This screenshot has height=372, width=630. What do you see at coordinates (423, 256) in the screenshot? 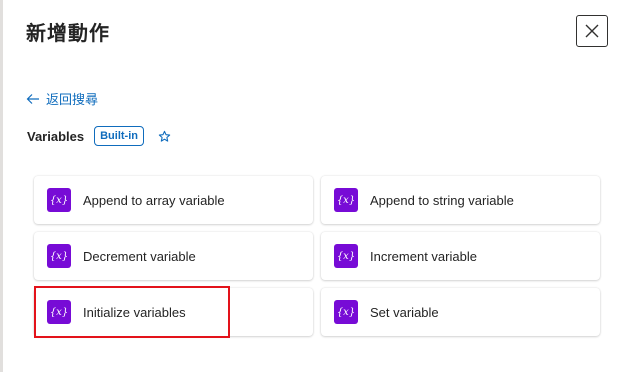
I see `action-label: Increment variable` at bounding box center [423, 256].